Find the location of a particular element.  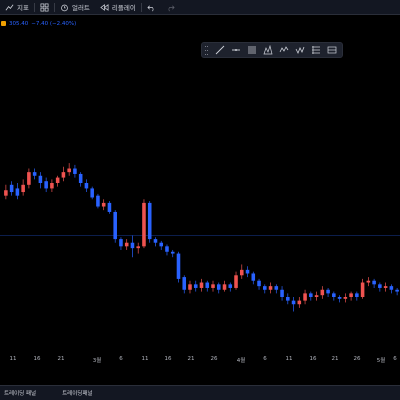

alert-button: 얼러트 is located at coordinates (75, 7).